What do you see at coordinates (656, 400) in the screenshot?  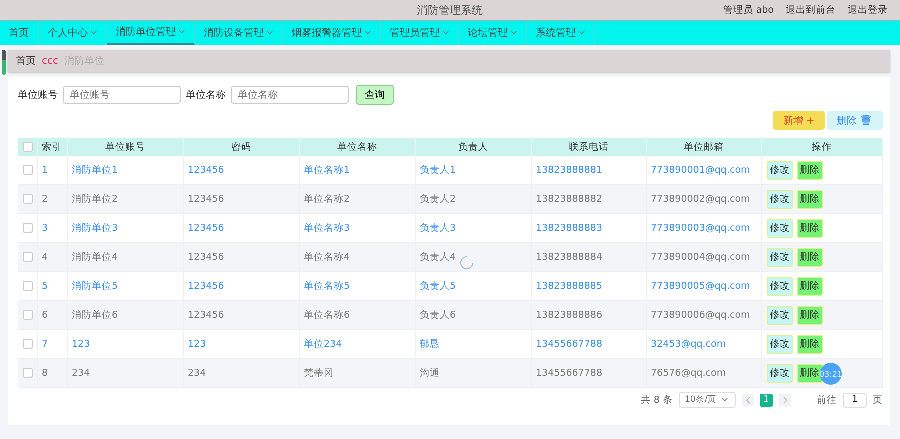 I see `total-count: 共 8 条` at bounding box center [656, 400].